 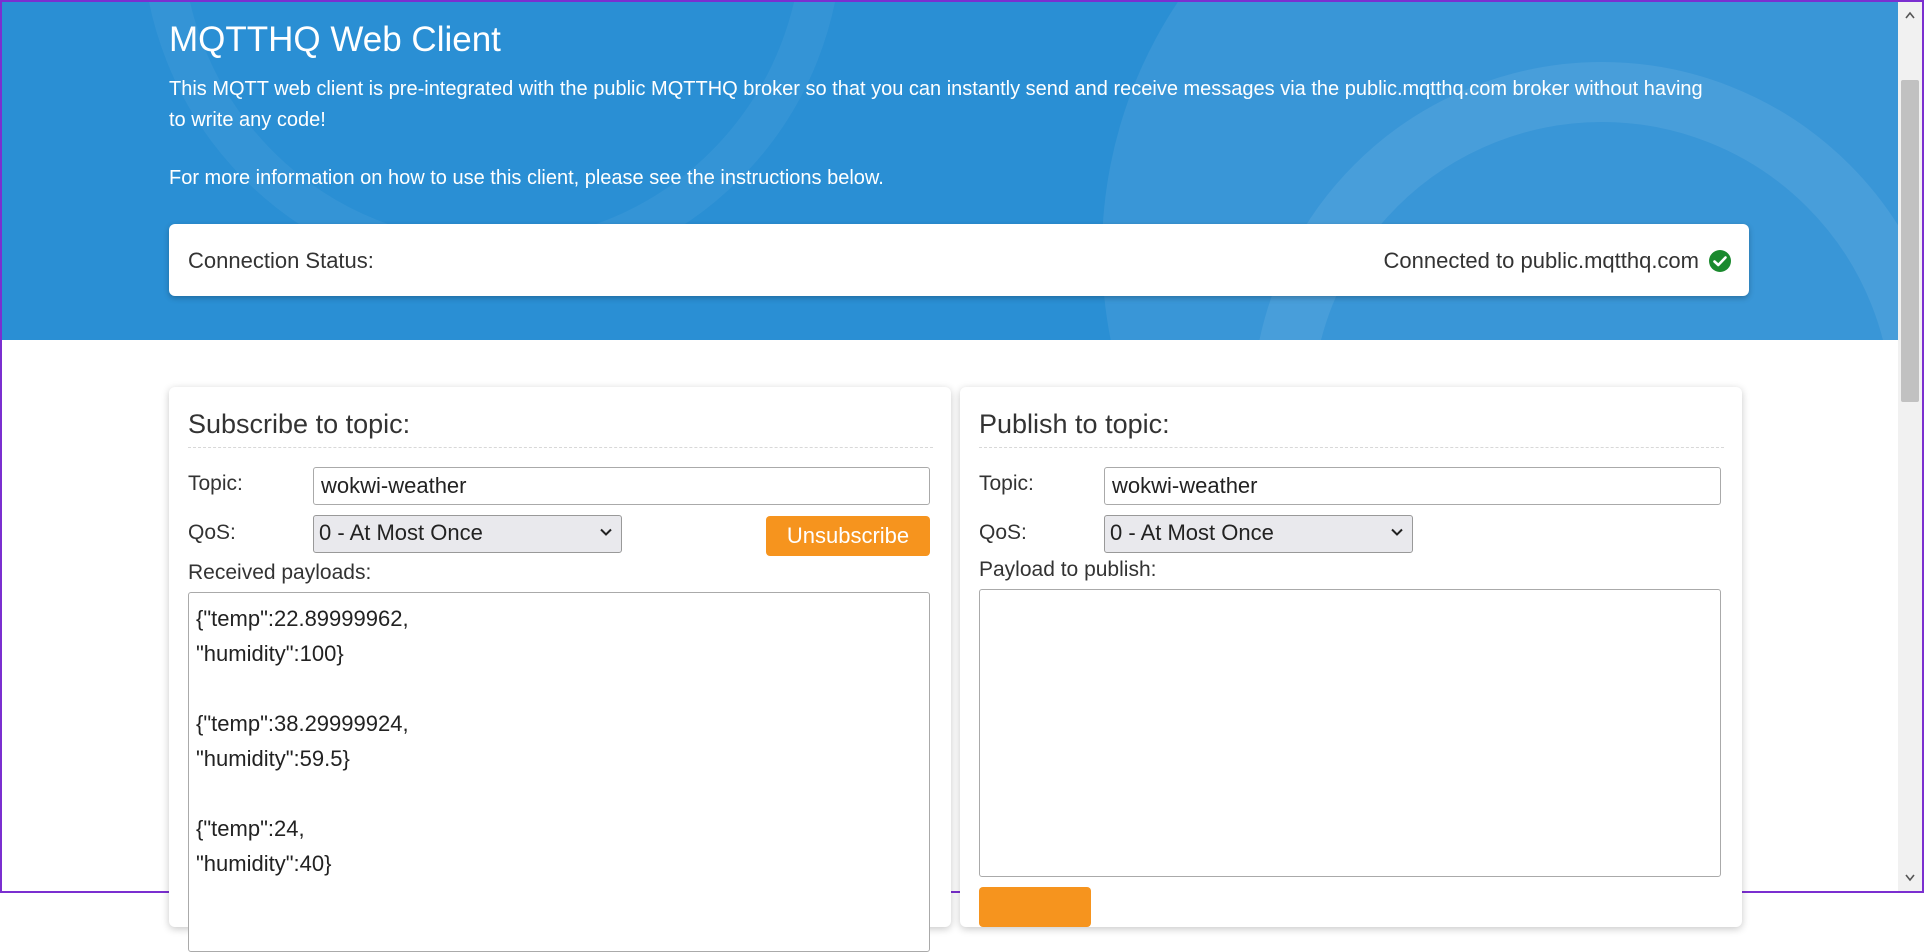 What do you see at coordinates (848, 536) in the screenshot?
I see `unsubscribe-button: Unsubscribe` at bounding box center [848, 536].